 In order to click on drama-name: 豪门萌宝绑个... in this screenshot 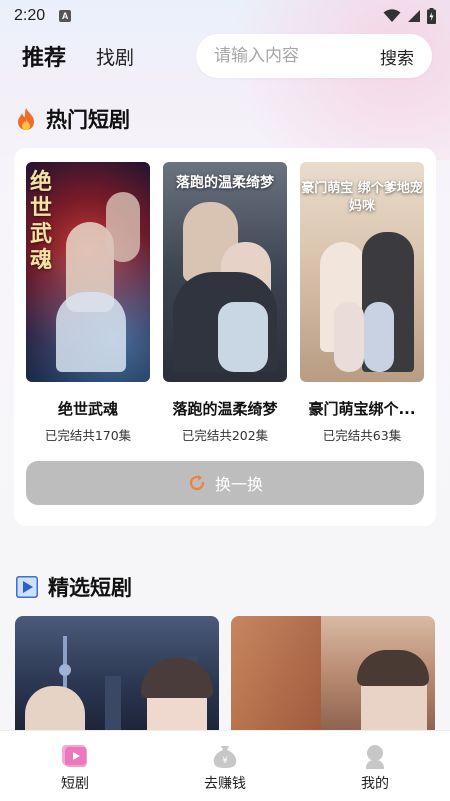, I will do `click(362, 409)`.